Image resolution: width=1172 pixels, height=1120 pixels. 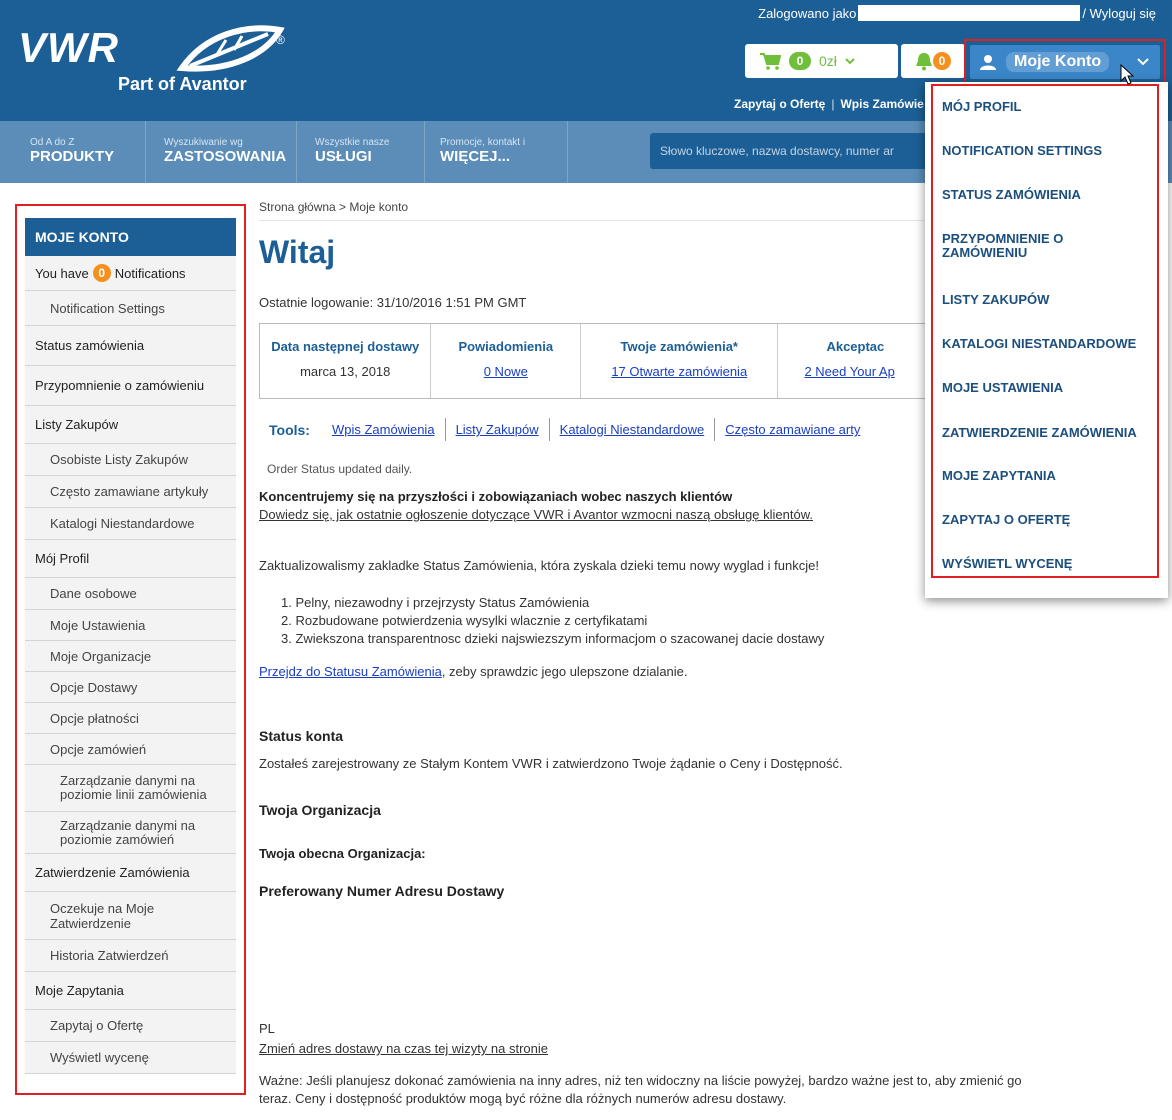 I want to click on leaf-logo-icon: ®, so click(x=230, y=48).